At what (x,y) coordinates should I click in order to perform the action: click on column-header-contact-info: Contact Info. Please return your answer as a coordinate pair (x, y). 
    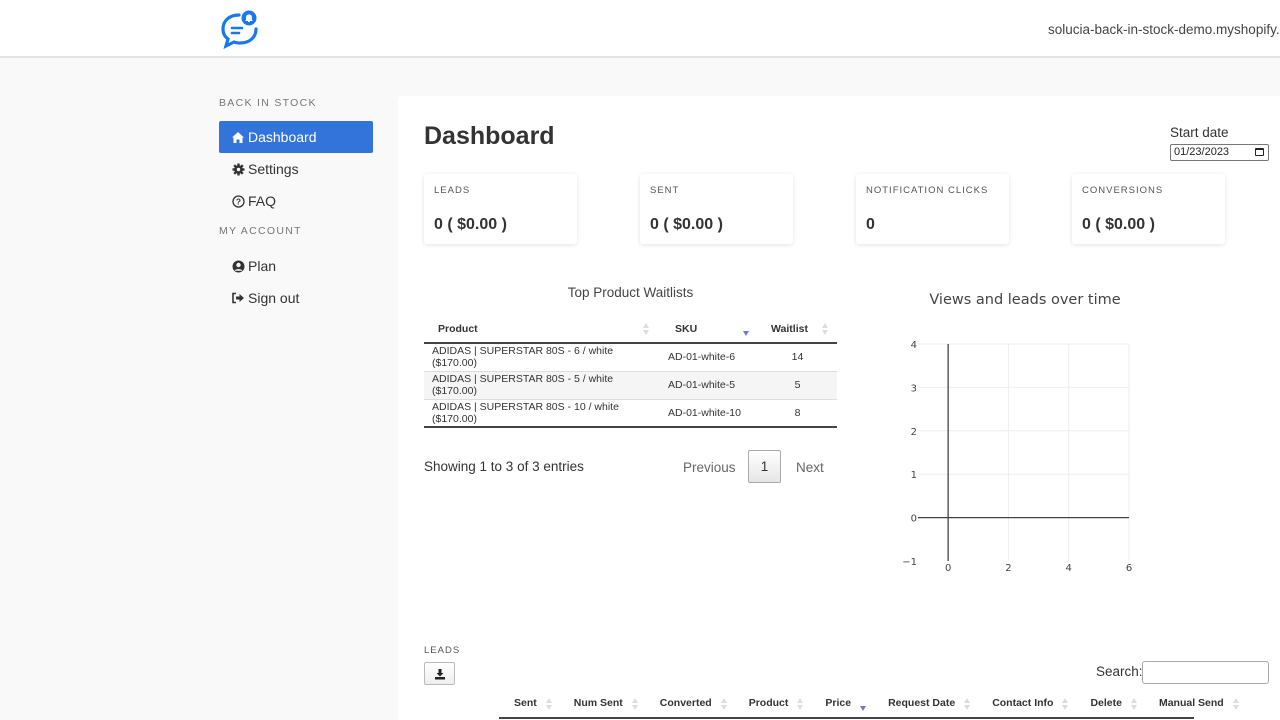
    Looking at the image, I should click on (1026, 703).